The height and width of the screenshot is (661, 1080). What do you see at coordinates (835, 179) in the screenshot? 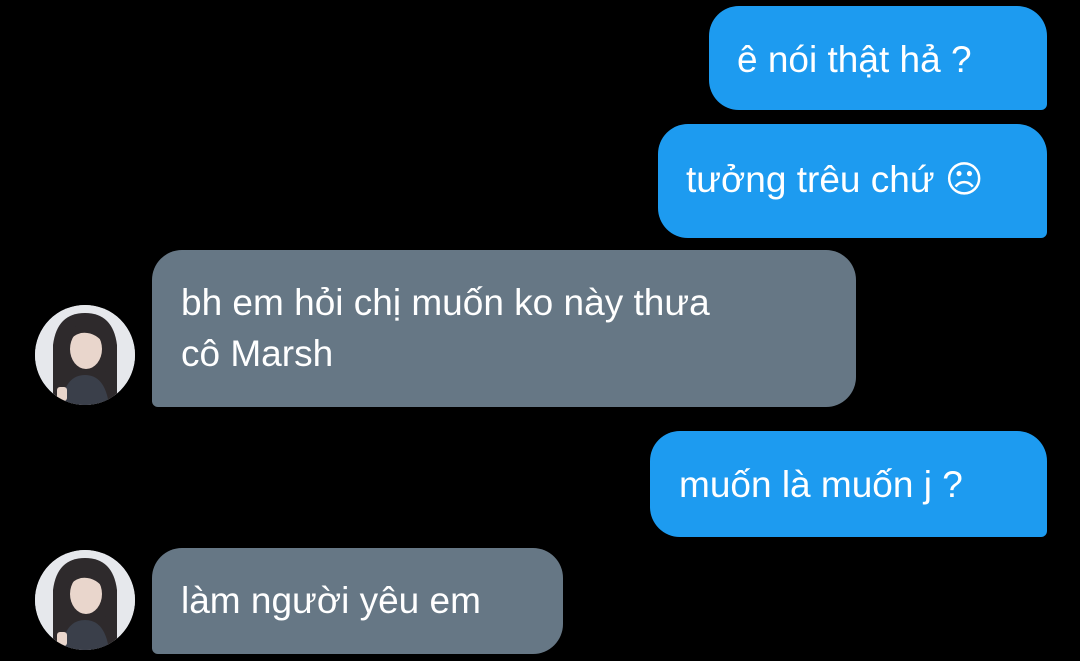
I see `message-text: tưởng trêu chứ ☹` at bounding box center [835, 179].